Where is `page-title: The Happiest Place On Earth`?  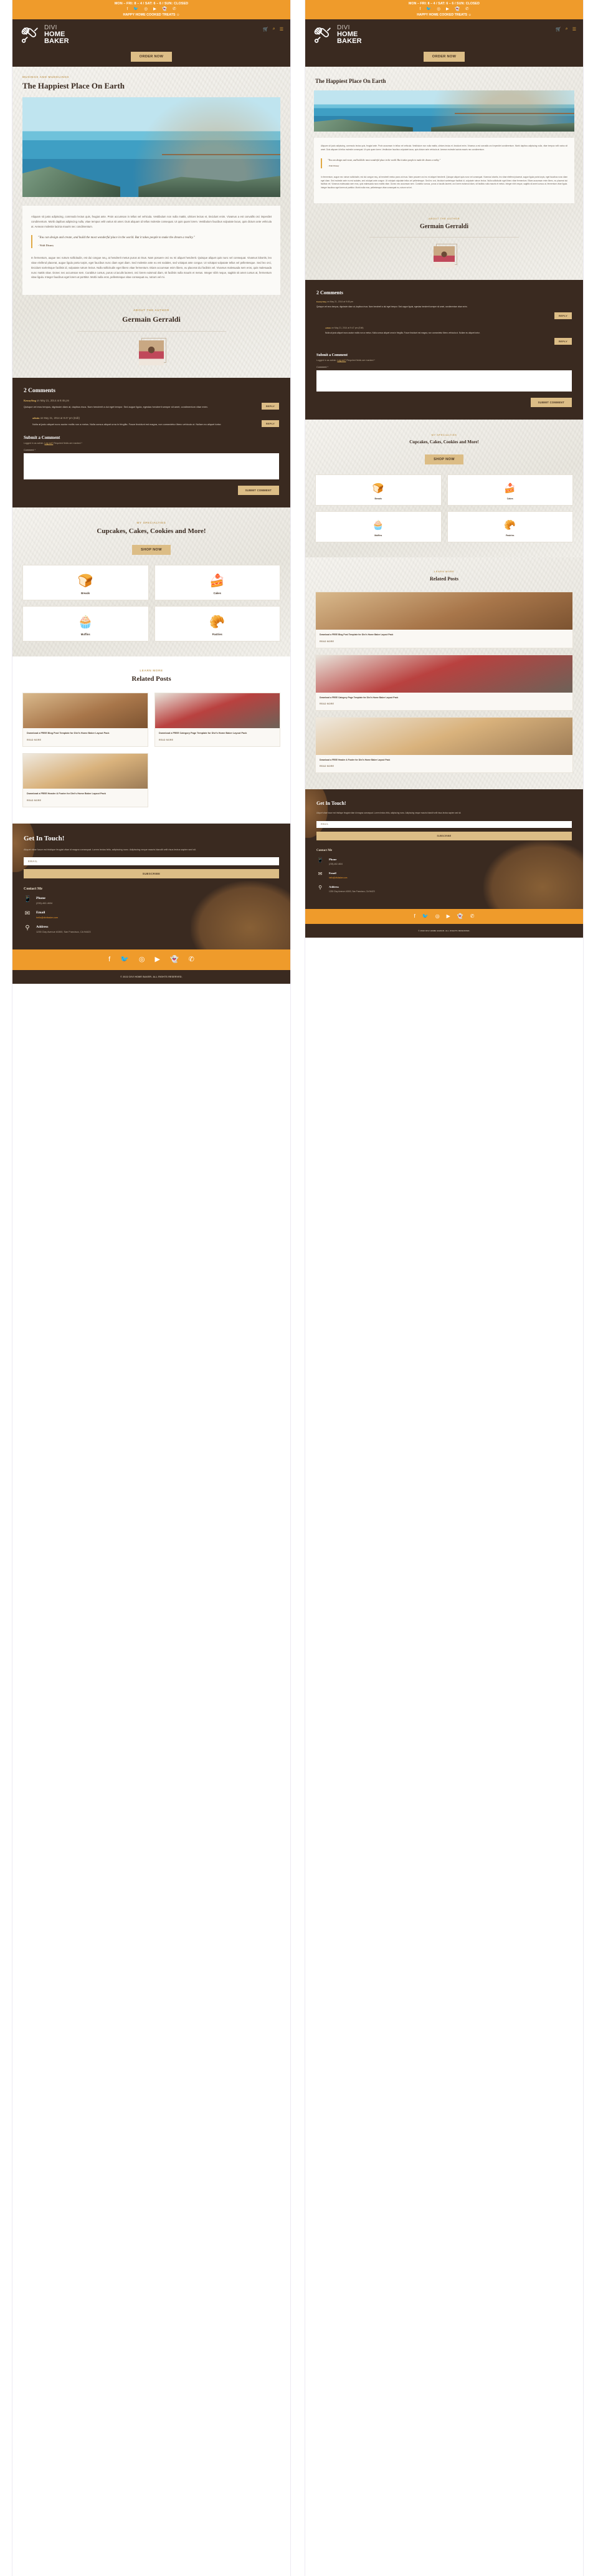 page-title: The Happiest Place On Earth is located at coordinates (350, 81).